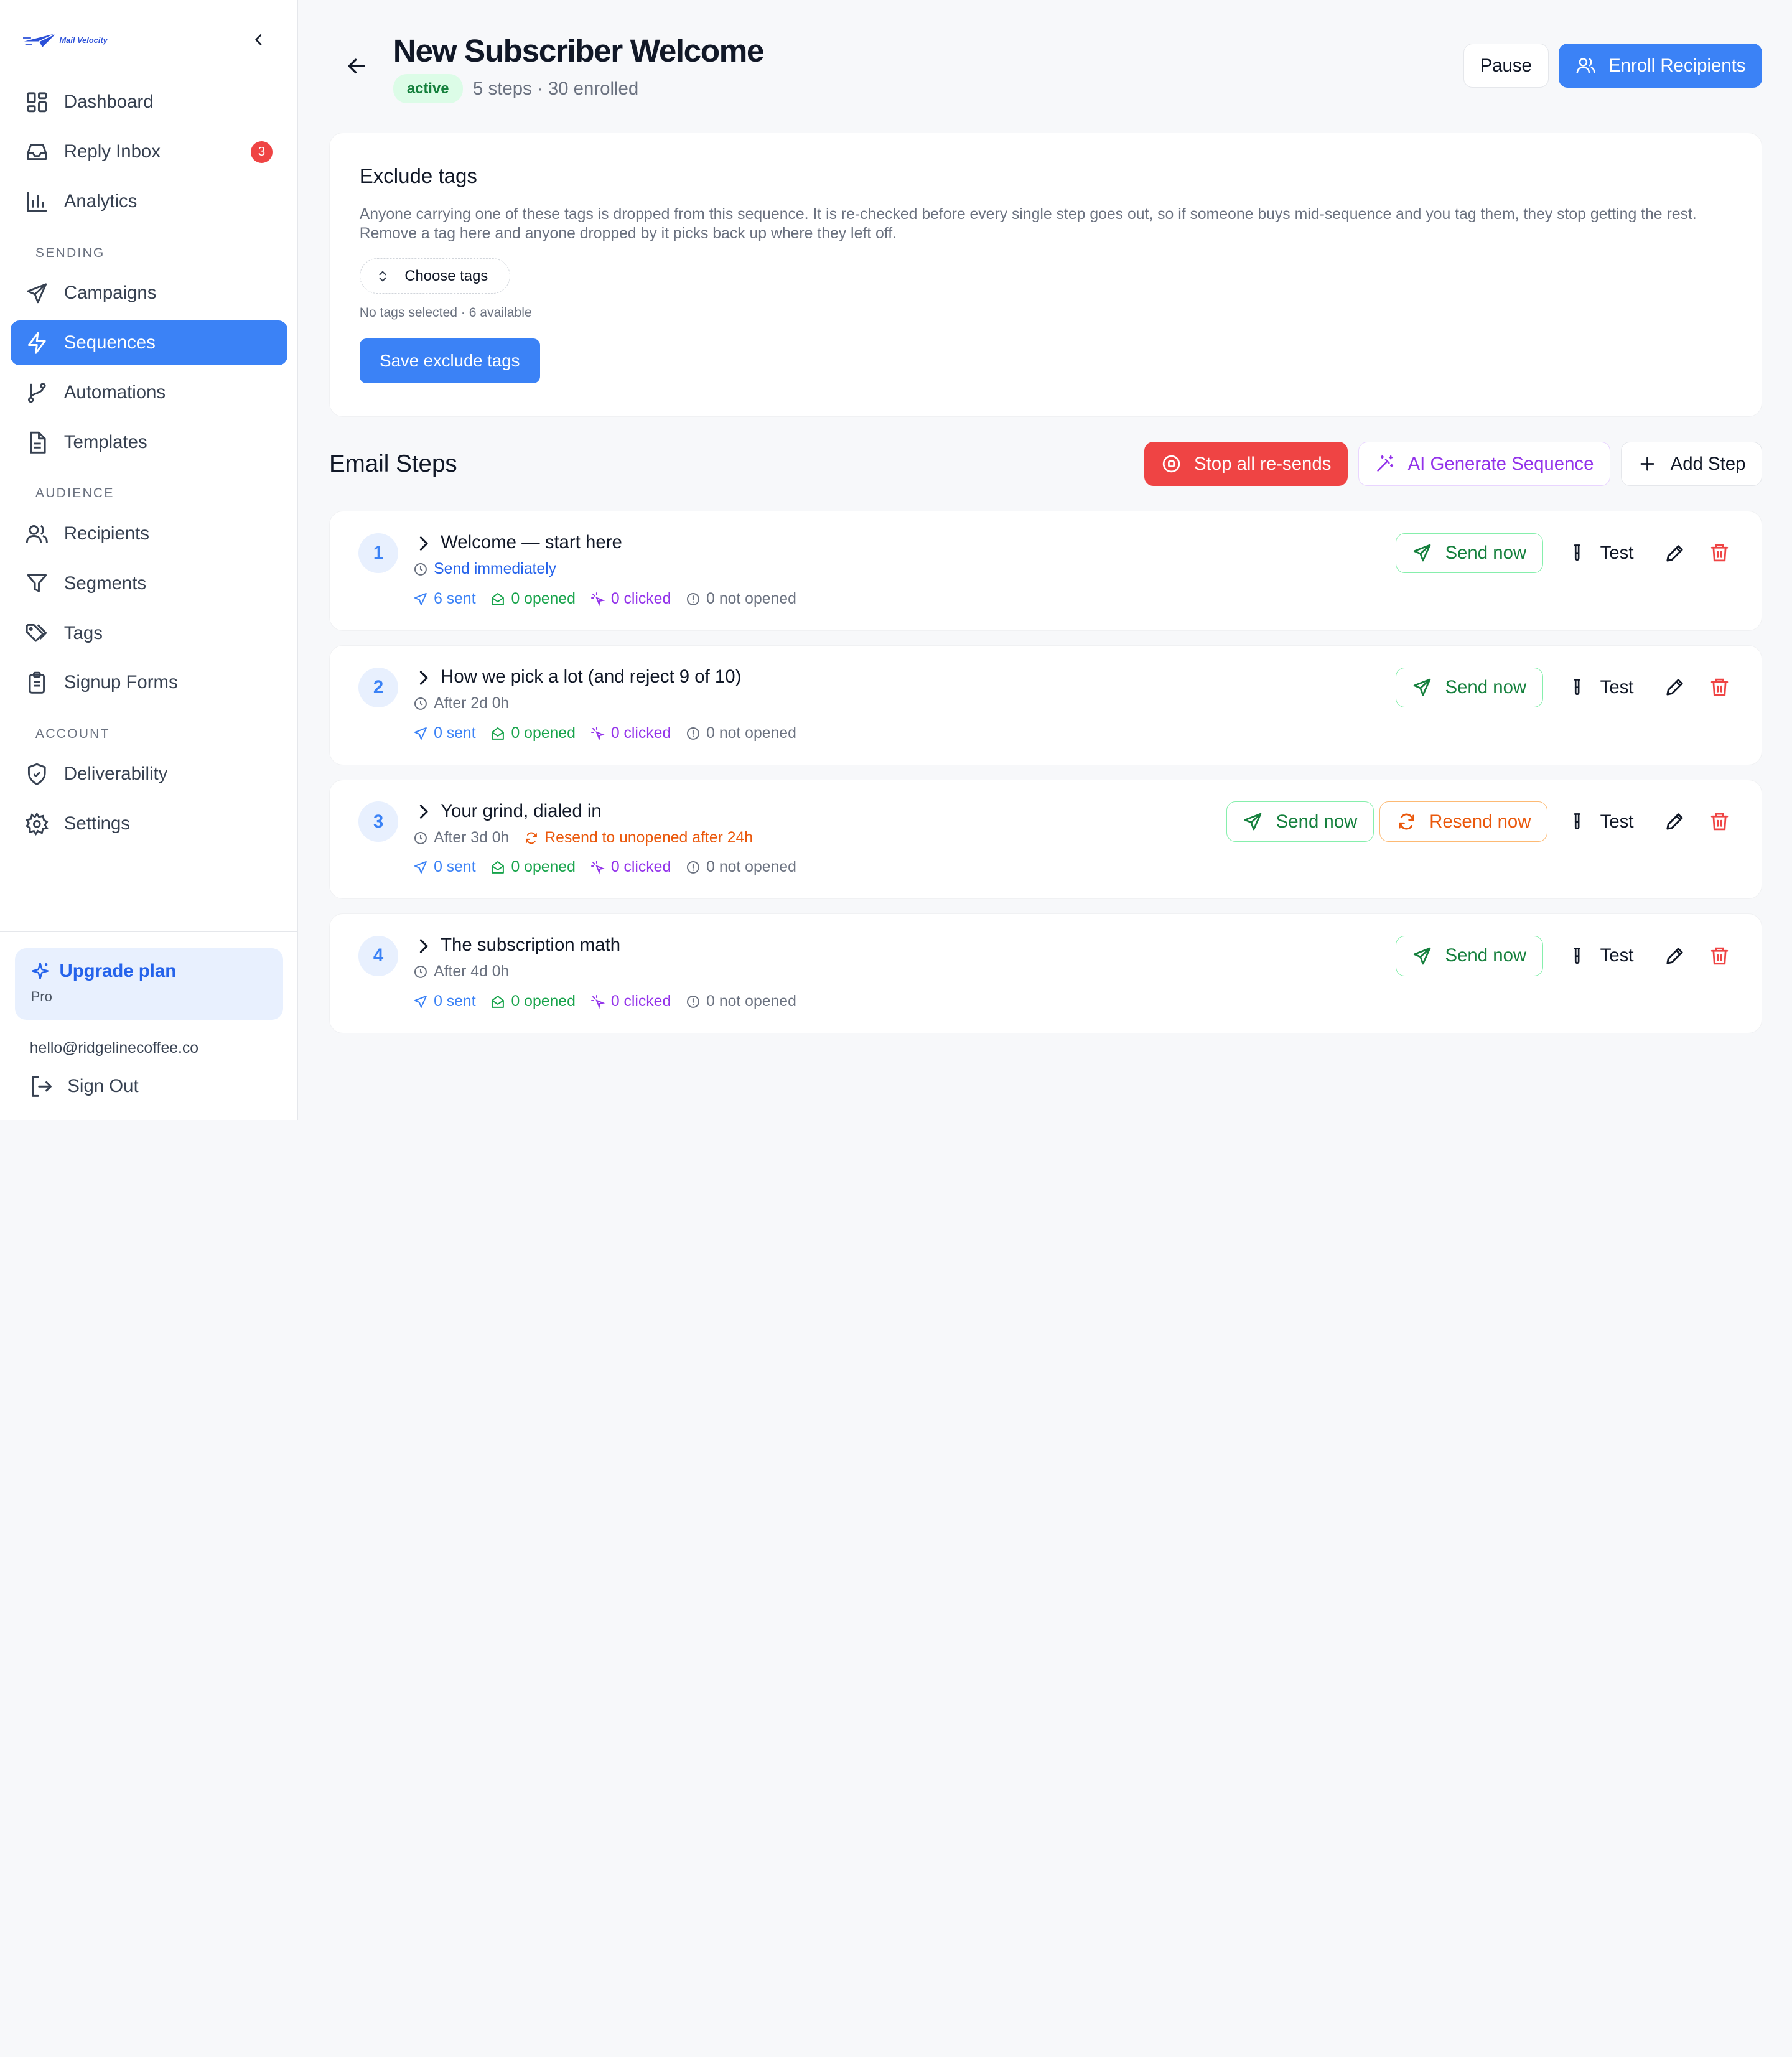 Image resolution: width=1792 pixels, height=2057 pixels. Describe the element at coordinates (149, 824) in the screenshot. I see `sidebar-item-settings: Settings` at that location.